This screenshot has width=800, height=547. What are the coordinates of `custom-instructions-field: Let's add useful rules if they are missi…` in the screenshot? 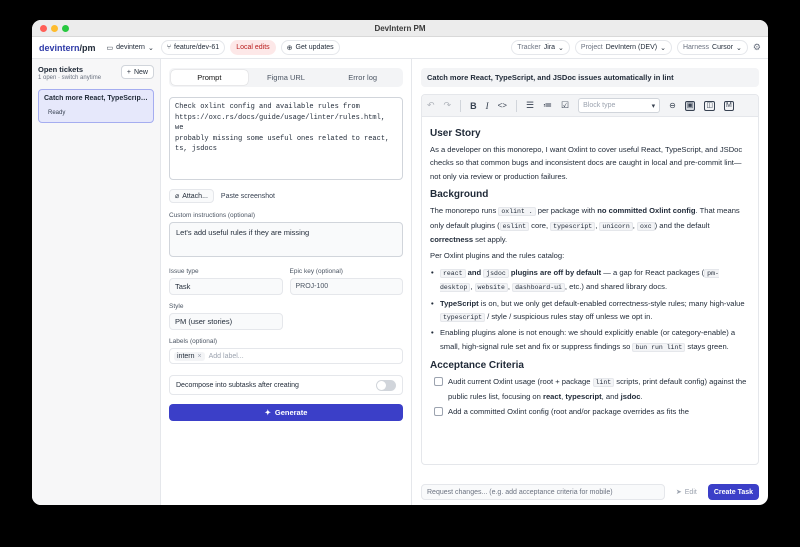 It's located at (286, 239).